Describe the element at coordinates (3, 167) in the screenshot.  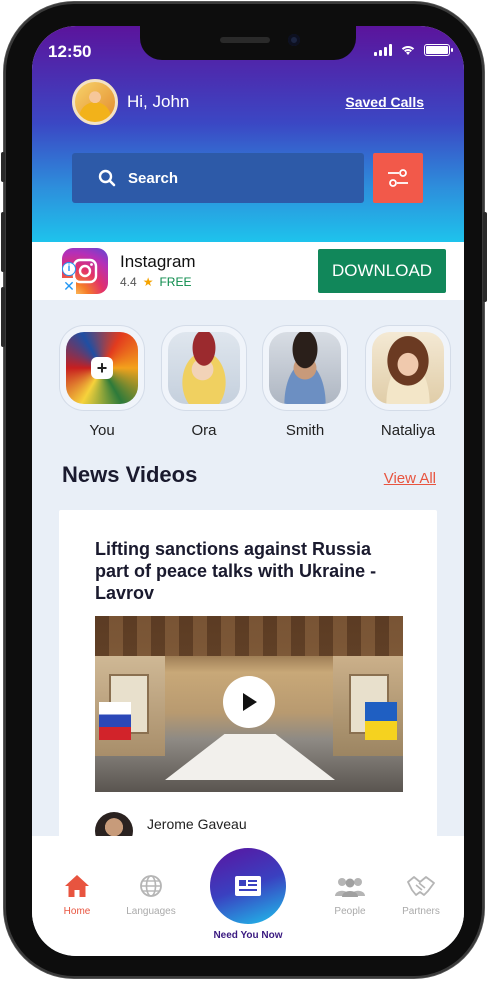
I see `mute-switch` at that location.